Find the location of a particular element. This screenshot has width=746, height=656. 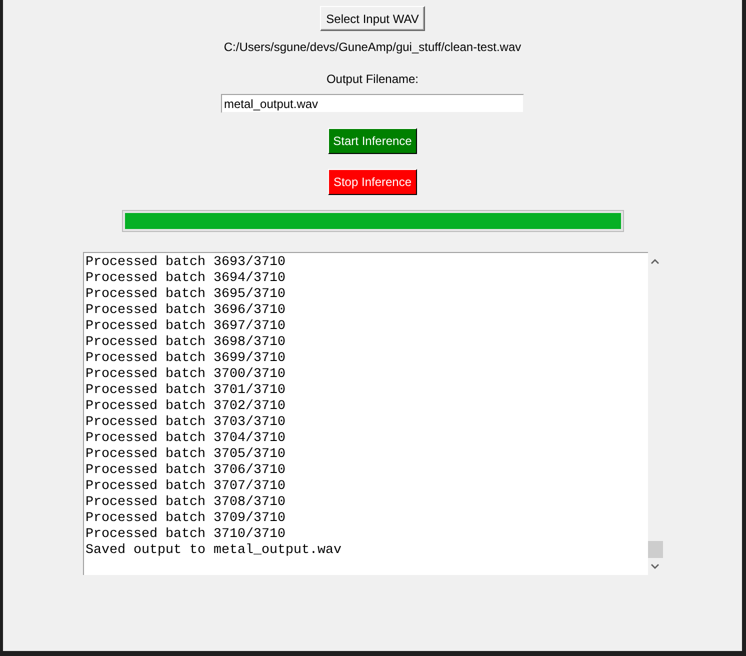

scrollbar-thumb is located at coordinates (655, 549).